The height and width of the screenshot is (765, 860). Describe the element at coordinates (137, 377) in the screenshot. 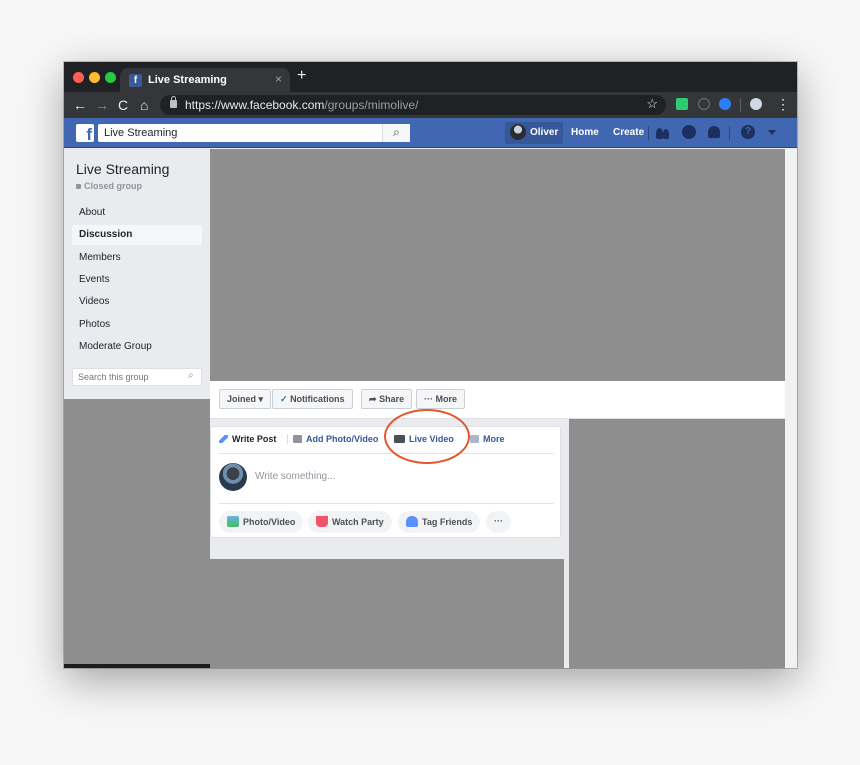

I see `group-search-input` at that location.